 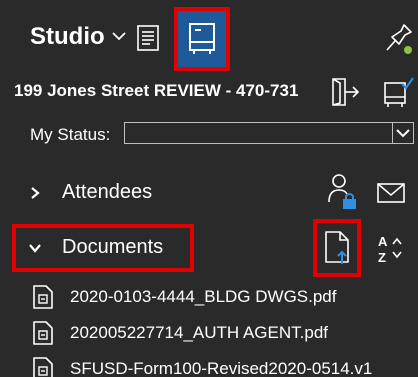 What do you see at coordinates (148, 38) in the screenshot?
I see `list-icon` at bounding box center [148, 38].